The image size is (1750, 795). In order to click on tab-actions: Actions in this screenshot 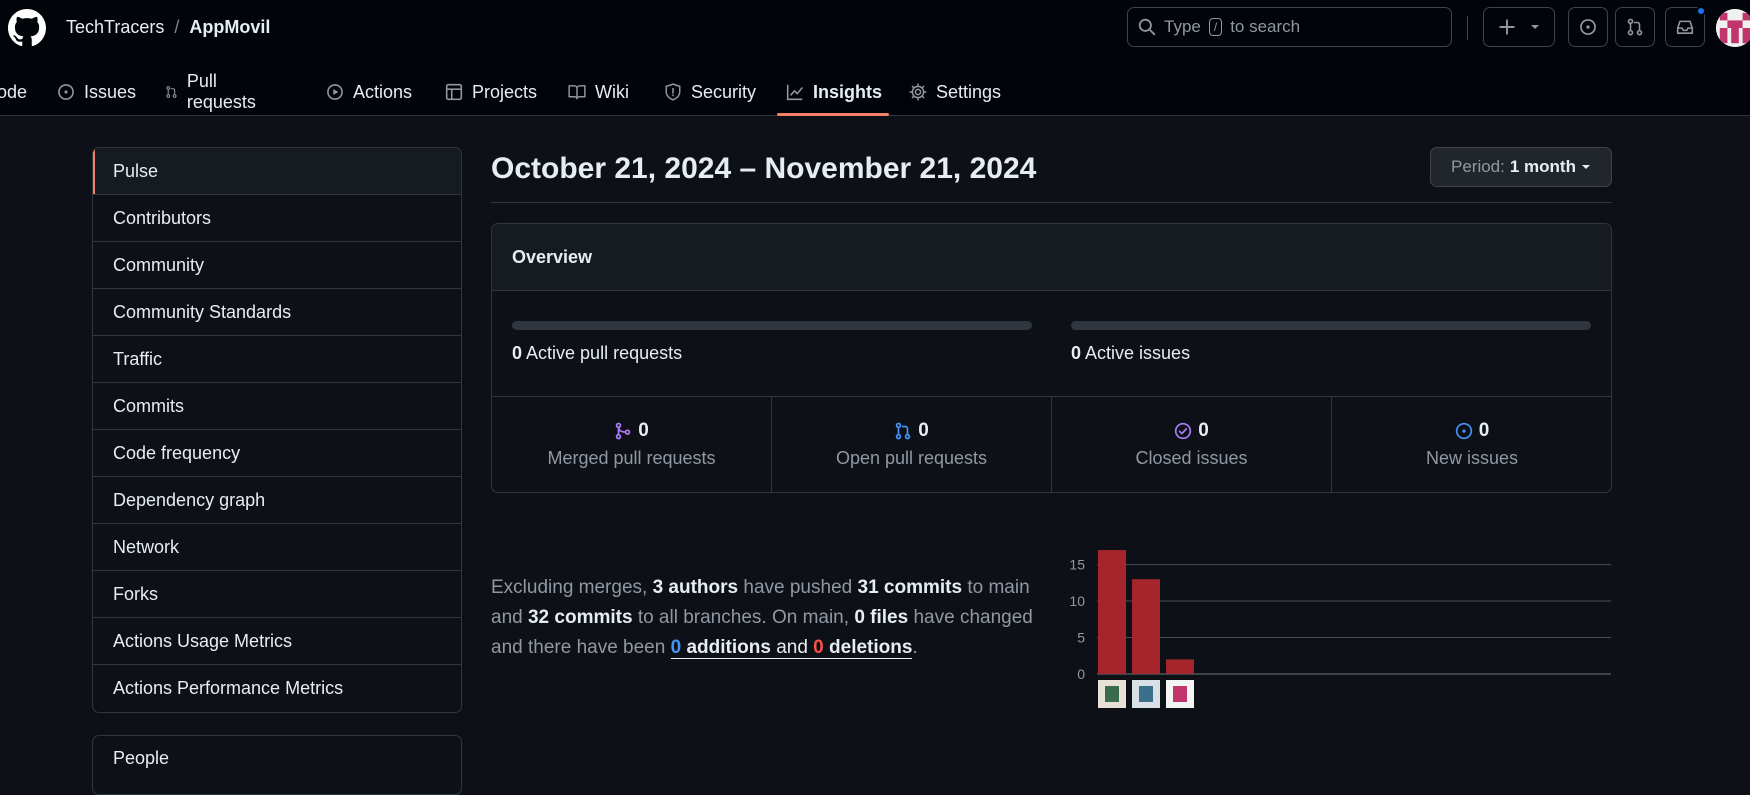, I will do `click(369, 92)`.